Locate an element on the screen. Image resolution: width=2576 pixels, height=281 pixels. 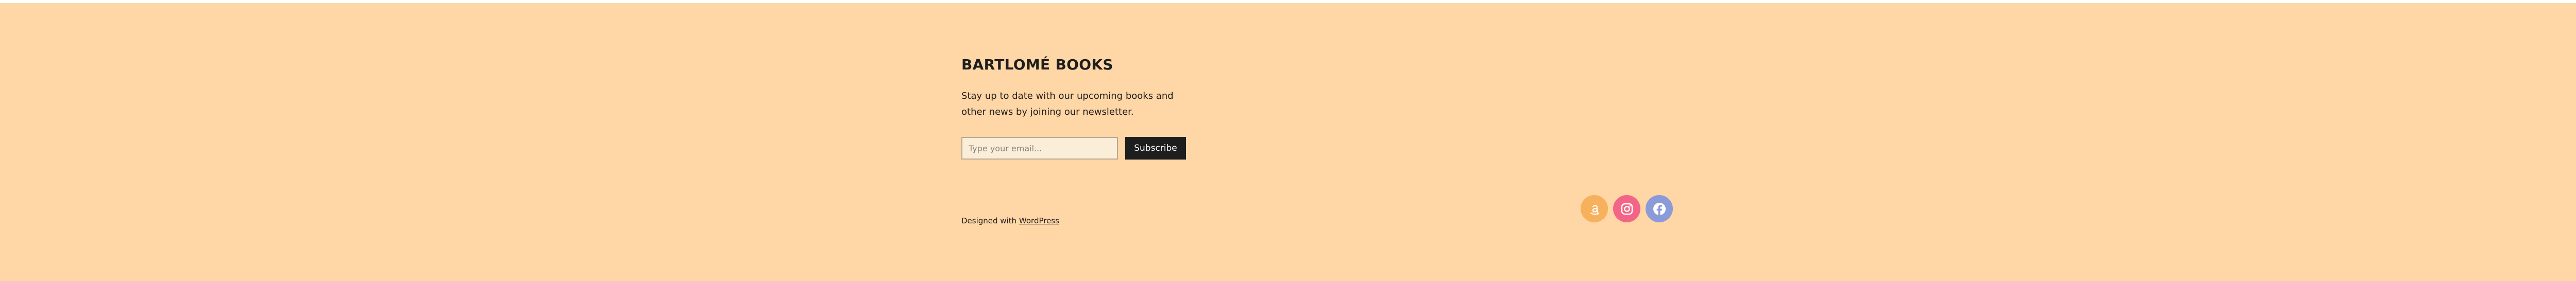
facebook-icon is located at coordinates (1659, 208).